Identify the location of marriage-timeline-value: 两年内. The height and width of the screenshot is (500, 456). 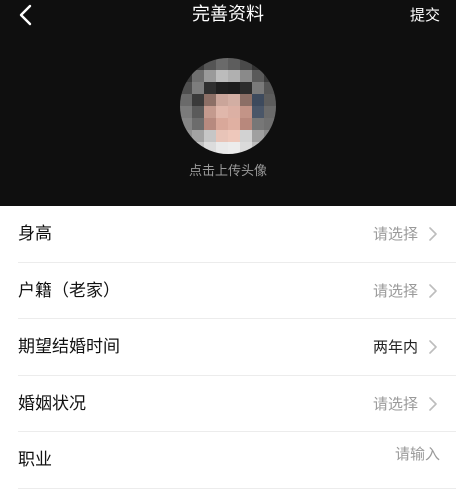
(395, 347).